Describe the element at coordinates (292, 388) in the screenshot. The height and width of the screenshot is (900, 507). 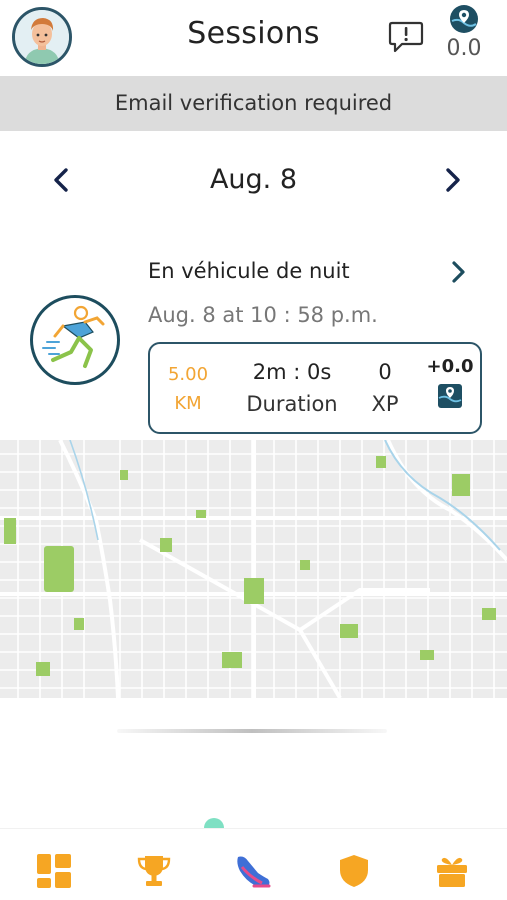
I see `duration-stat: 2m : 0s Duration` at that location.